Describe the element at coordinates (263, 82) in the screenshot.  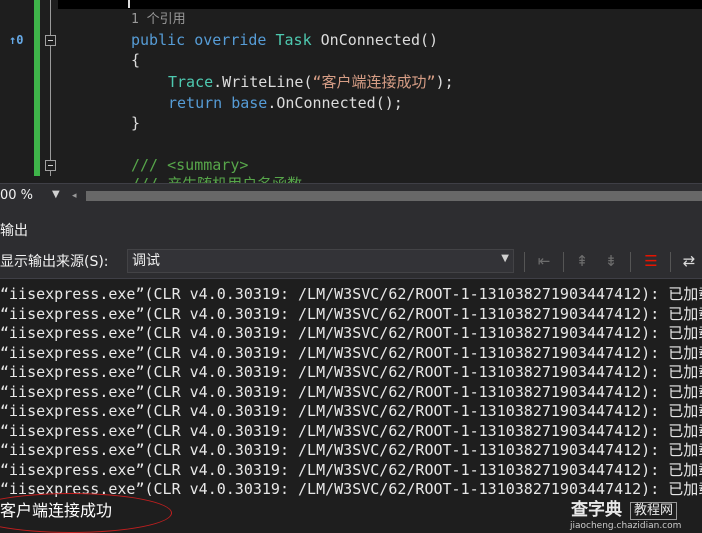
I see `method-call: .WriteLine(` at that location.